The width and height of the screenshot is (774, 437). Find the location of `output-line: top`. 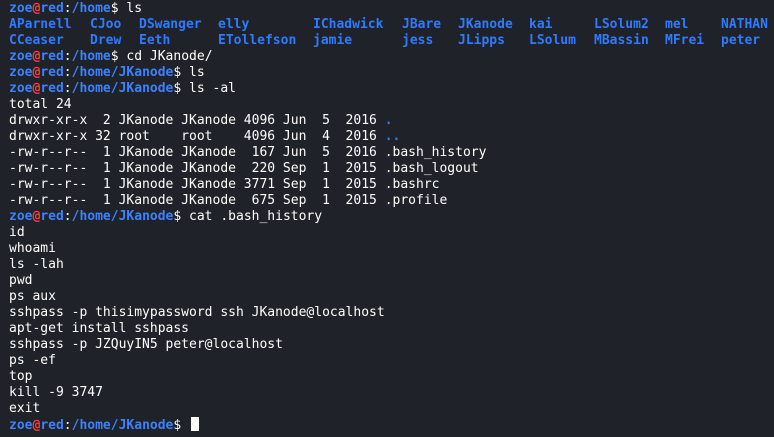

output-line: top is located at coordinates (20, 377).